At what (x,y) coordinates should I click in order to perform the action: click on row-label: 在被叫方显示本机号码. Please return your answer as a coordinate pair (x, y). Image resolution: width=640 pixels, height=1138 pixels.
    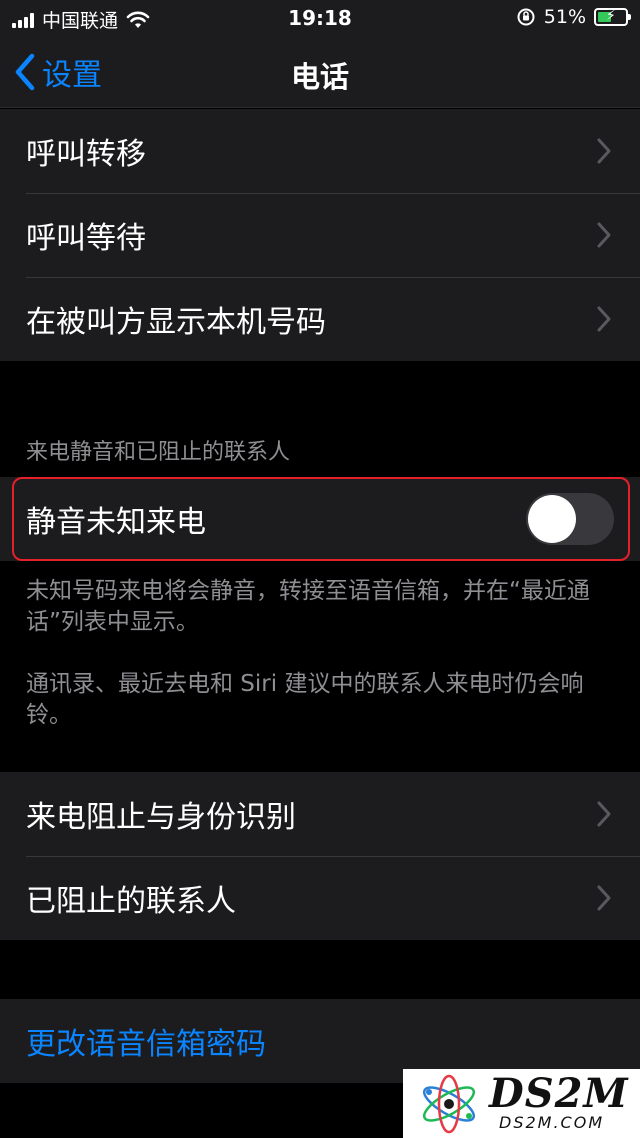
    Looking at the image, I should click on (176, 322).